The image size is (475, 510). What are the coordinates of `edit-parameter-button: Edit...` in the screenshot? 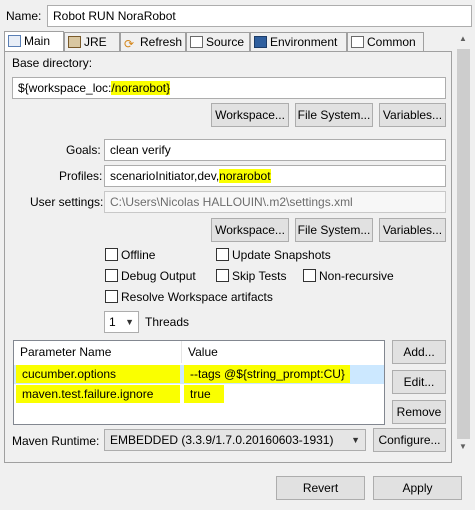 It's located at (419, 382).